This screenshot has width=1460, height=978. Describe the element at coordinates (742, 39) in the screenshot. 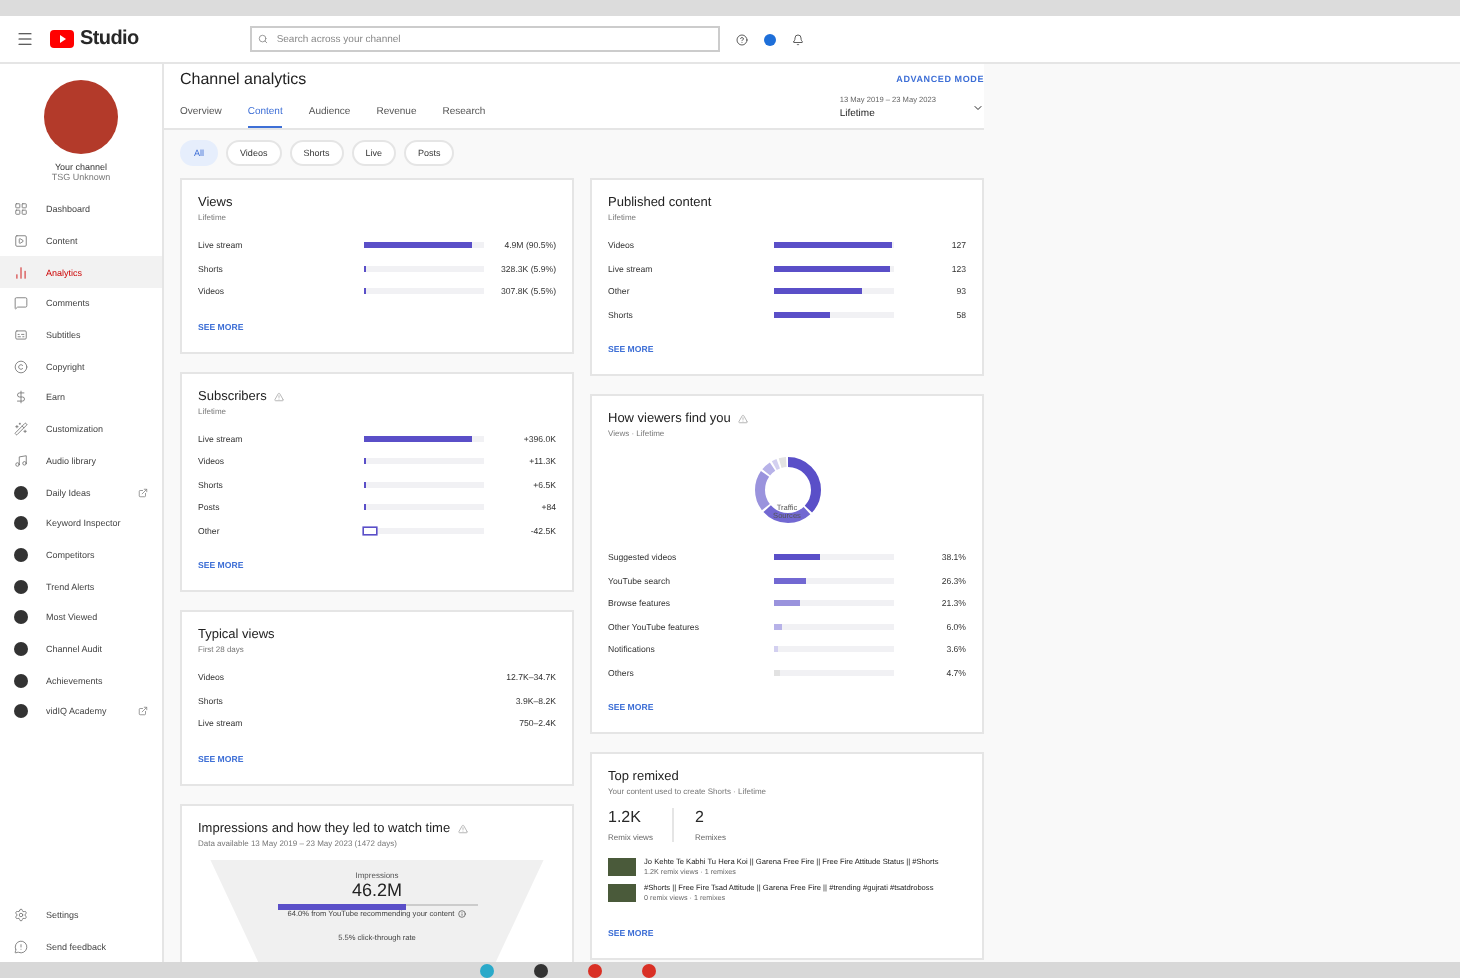

I see `help-icon` at that location.